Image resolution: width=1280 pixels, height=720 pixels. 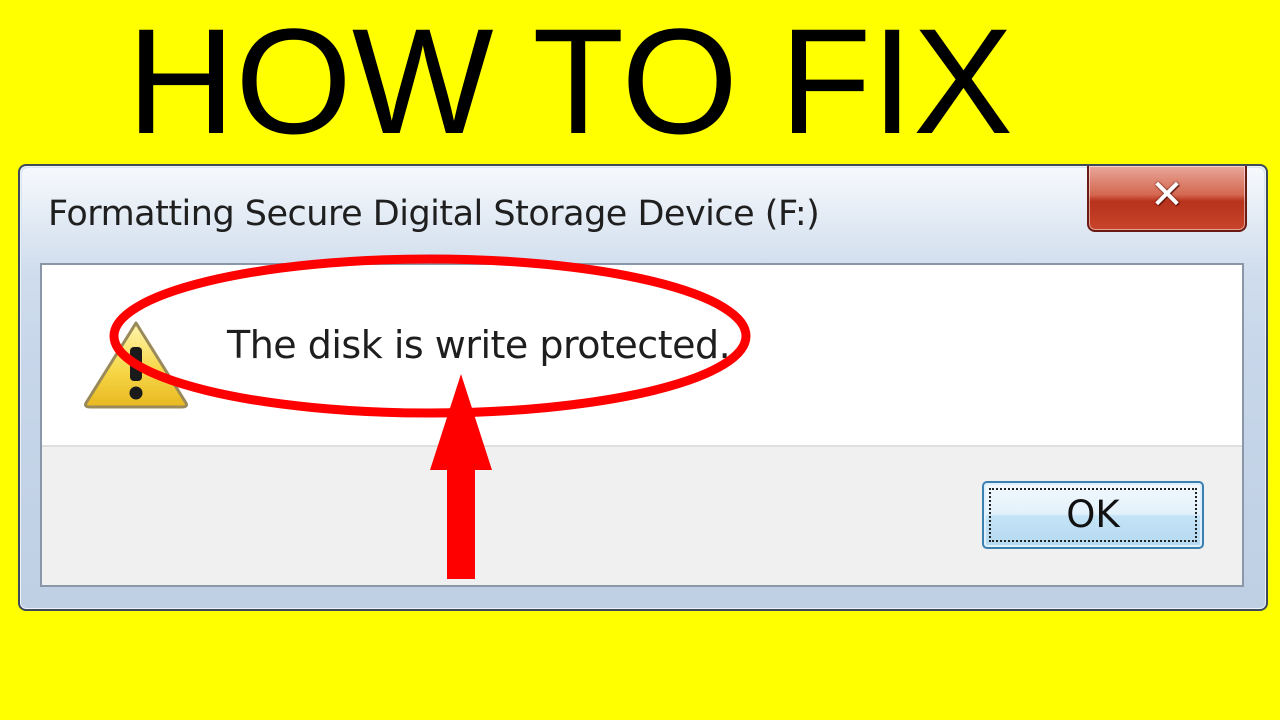 I want to click on warning-icon, so click(x=136, y=365).